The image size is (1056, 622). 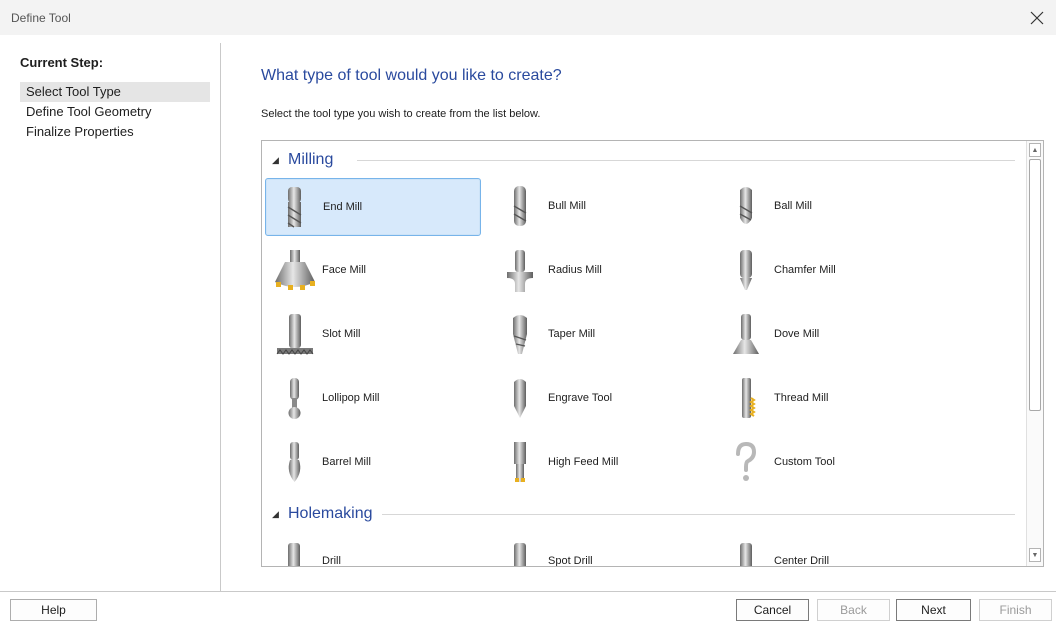 I want to click on step-define-tool-geometry: Define Tool Geometry, so click(x=115, y=112).